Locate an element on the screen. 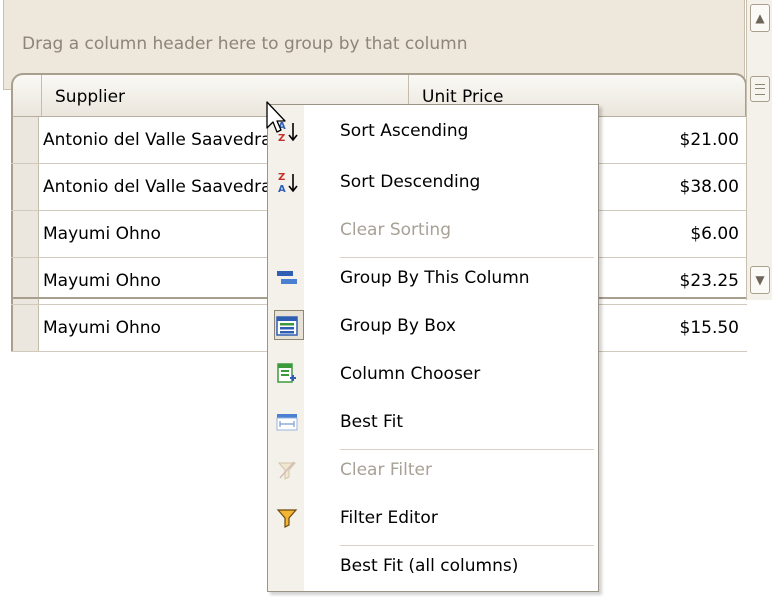 The width and height of the screenshot is (772, 597). cell-unit-price: $15.50 is located at coordinates (709, 328).